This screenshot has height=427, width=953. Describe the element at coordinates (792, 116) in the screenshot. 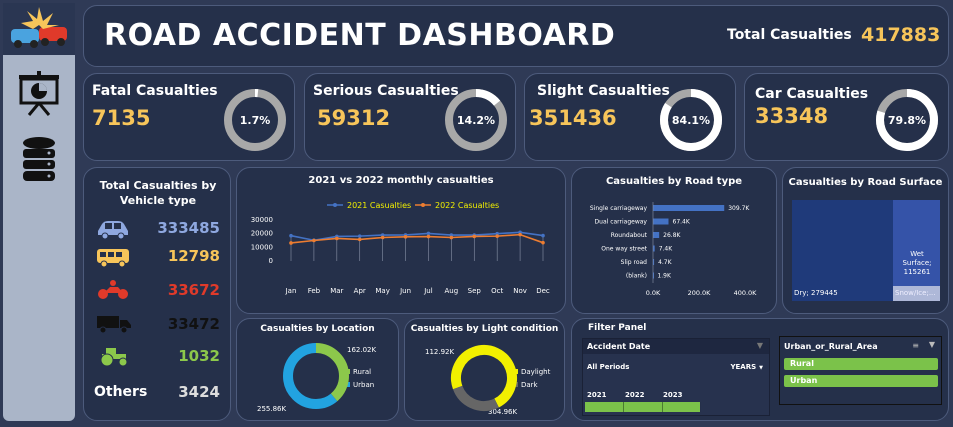

I see `kpi-value: 33348` at that location.